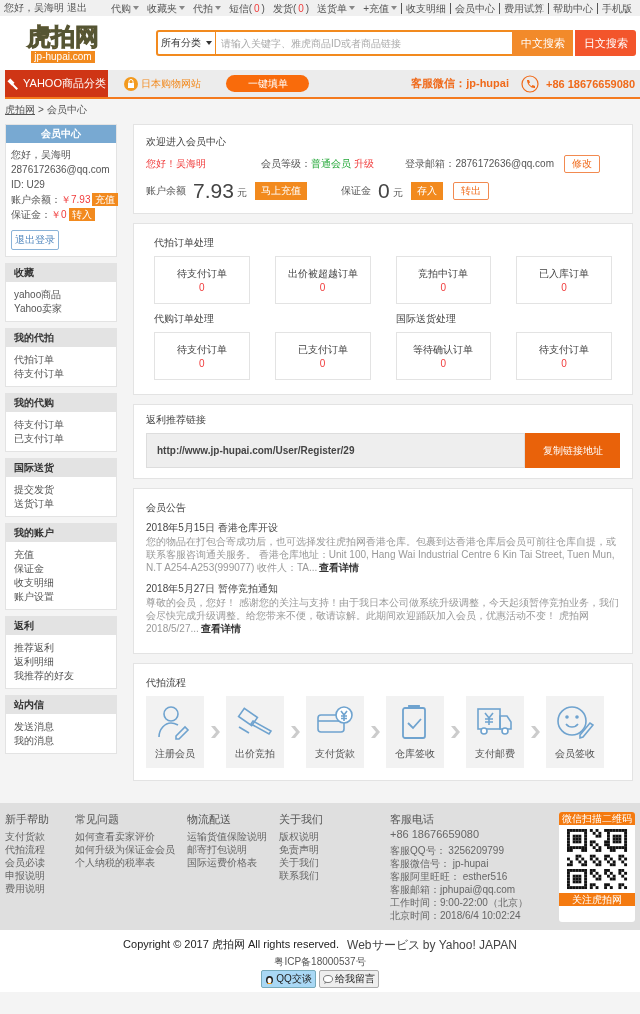 The height and width of the screenshot is (1014, 640). I want to click on email-text: 2876172636@qq.com, so click(61, 170).